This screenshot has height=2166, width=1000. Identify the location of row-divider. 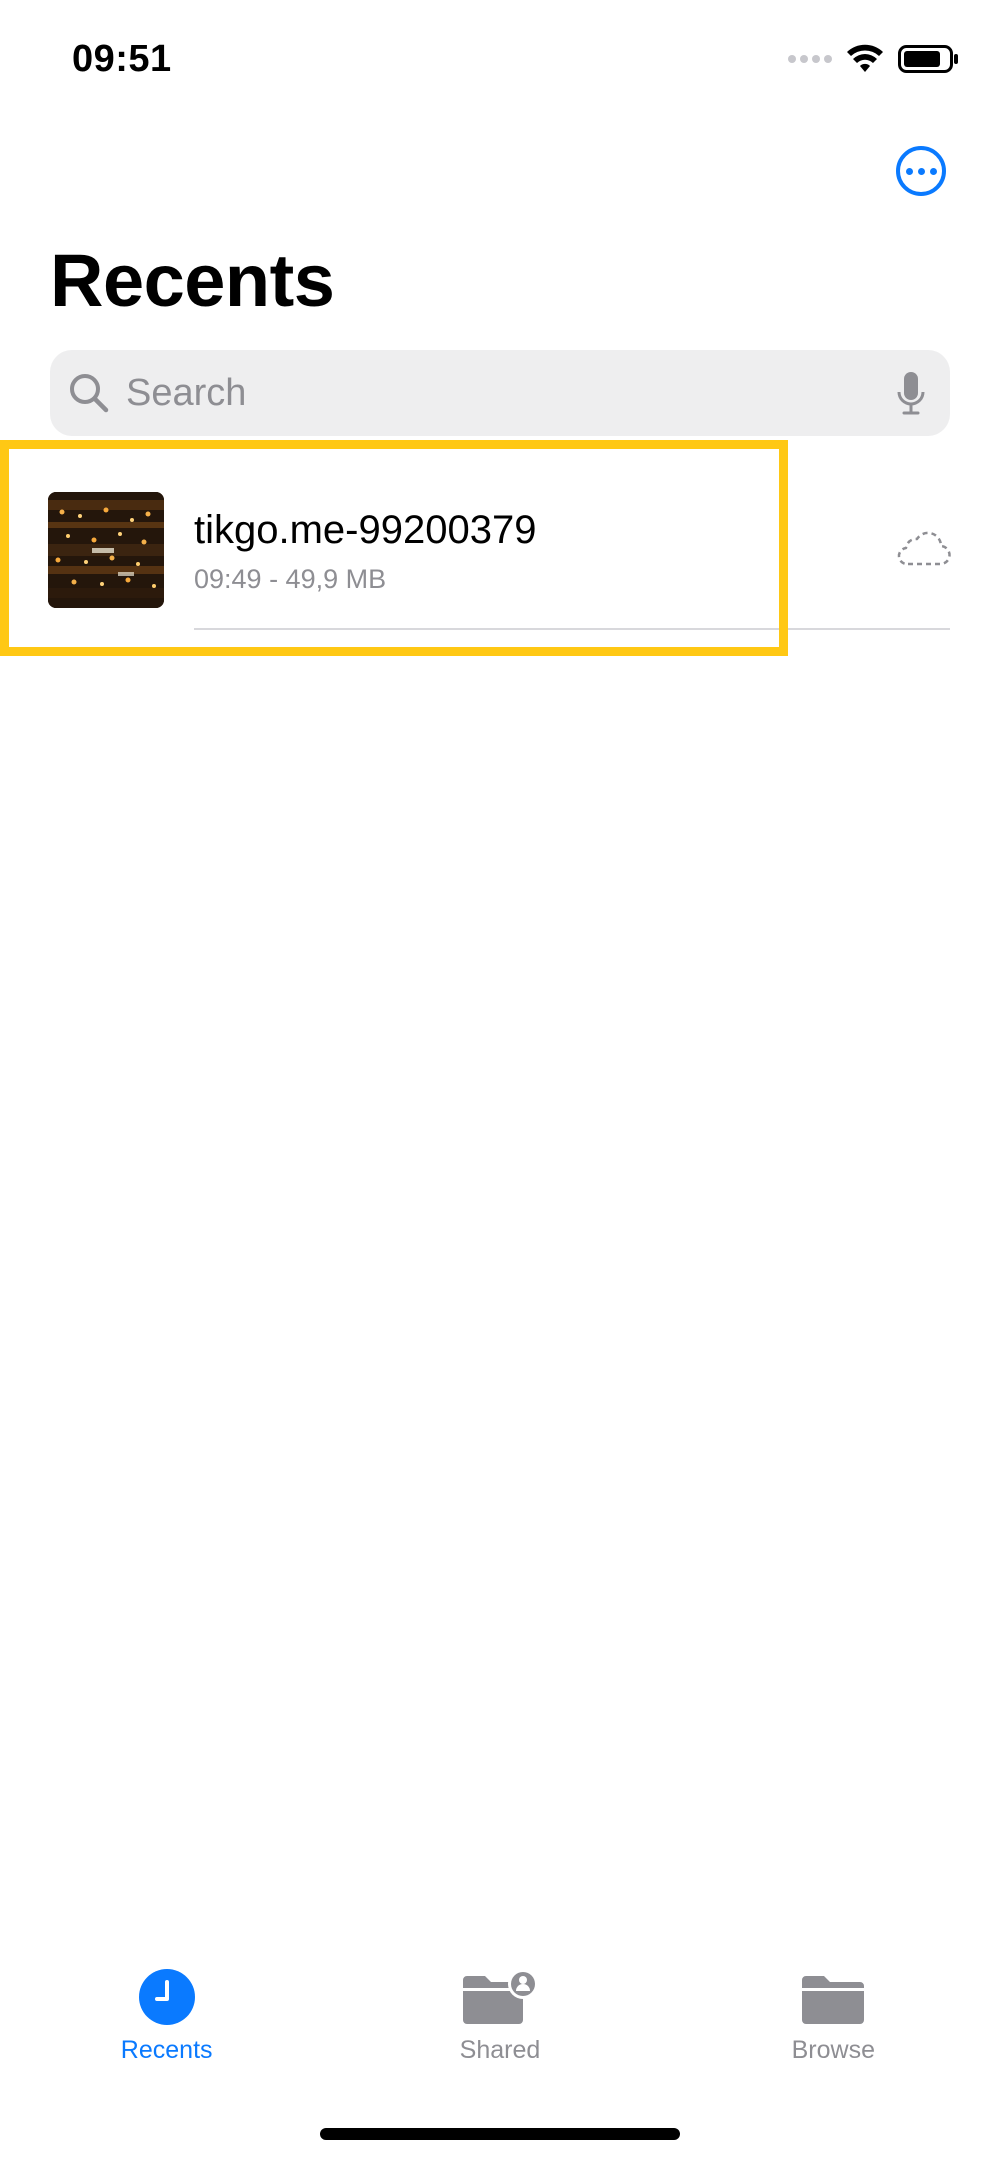
(572, 629).